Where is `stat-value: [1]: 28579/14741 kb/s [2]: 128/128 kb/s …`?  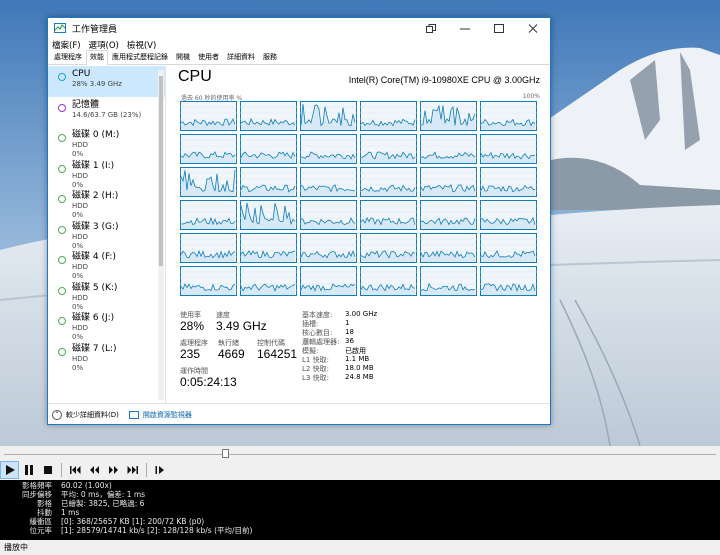 stat-value: [1]: 28579/14741 kb/s [2]: 128/128 kb/s … is located at coordinates (157, 530).